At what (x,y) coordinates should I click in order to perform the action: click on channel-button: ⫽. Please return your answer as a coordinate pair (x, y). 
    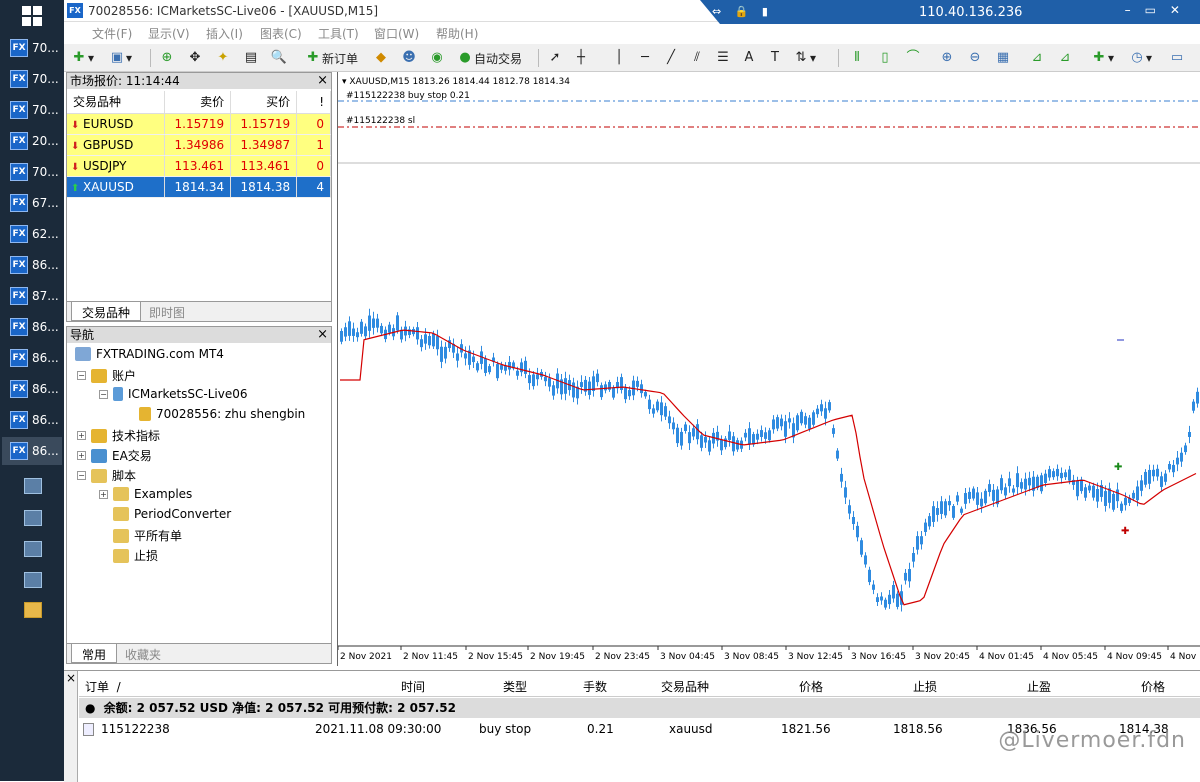
    Looking at the image, I should click on (697, 58).